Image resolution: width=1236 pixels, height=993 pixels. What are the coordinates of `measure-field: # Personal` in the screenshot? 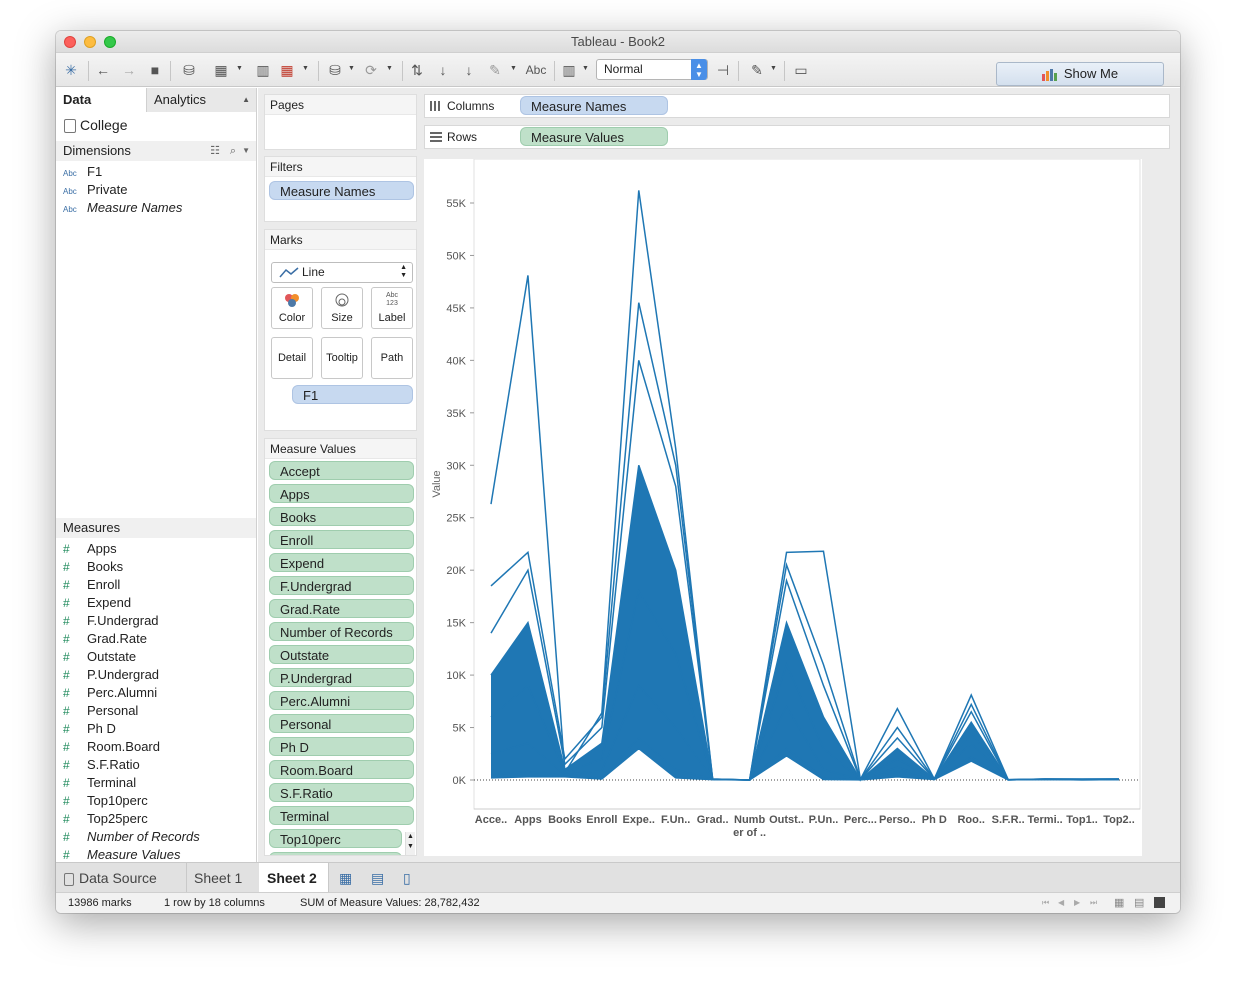 It's located at (100, 711).